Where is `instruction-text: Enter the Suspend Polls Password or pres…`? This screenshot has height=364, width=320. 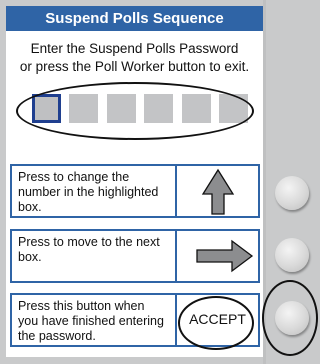
instruction-text: Enter the Suspend Polls Password or pres… is located at coordinates (134, 58).